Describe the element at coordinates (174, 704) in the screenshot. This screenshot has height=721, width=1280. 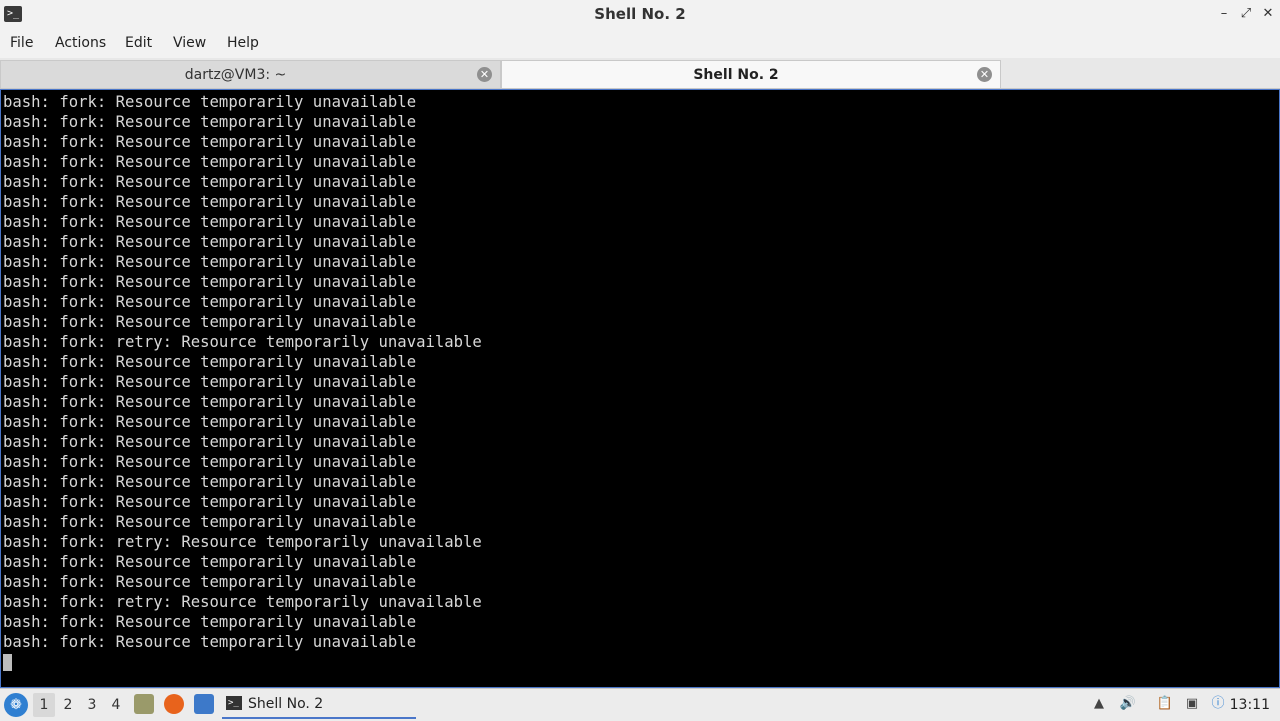
I see `firefox-icon` at that location.